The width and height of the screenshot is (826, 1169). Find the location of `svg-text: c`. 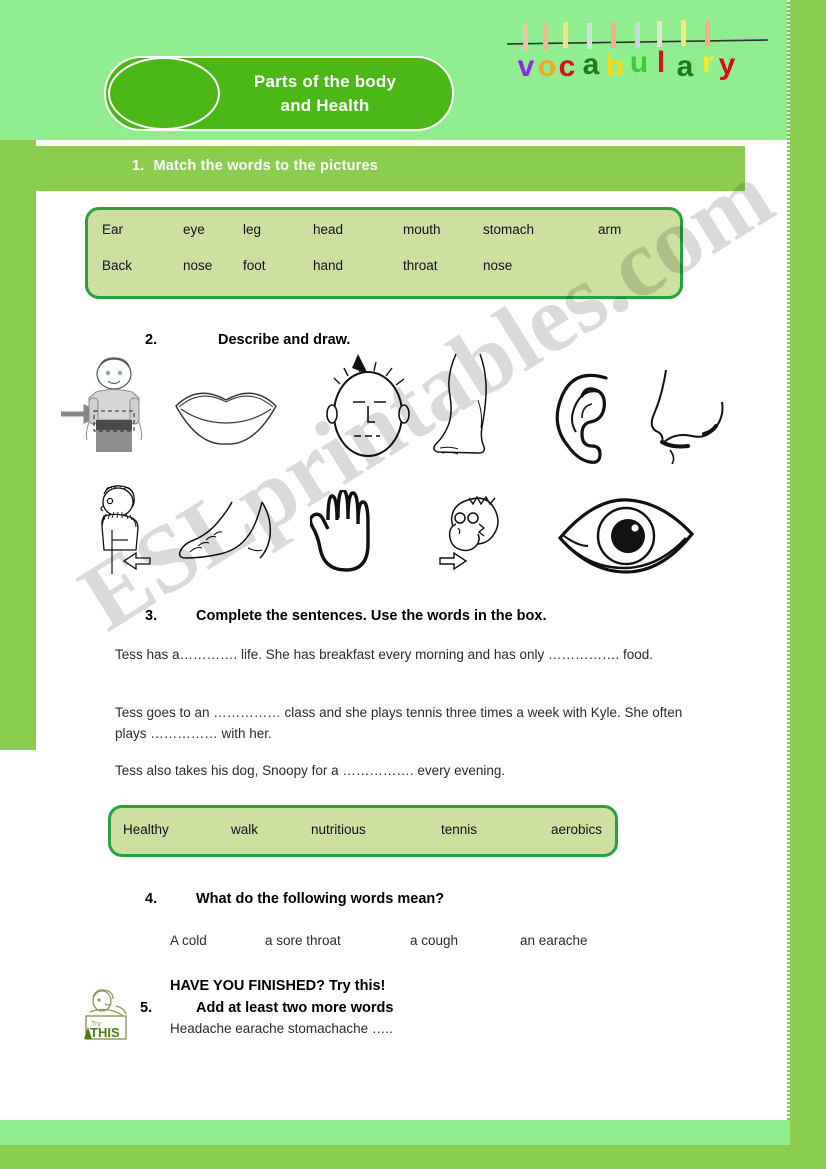

svg-text: c is located at coordinates (567, 66).